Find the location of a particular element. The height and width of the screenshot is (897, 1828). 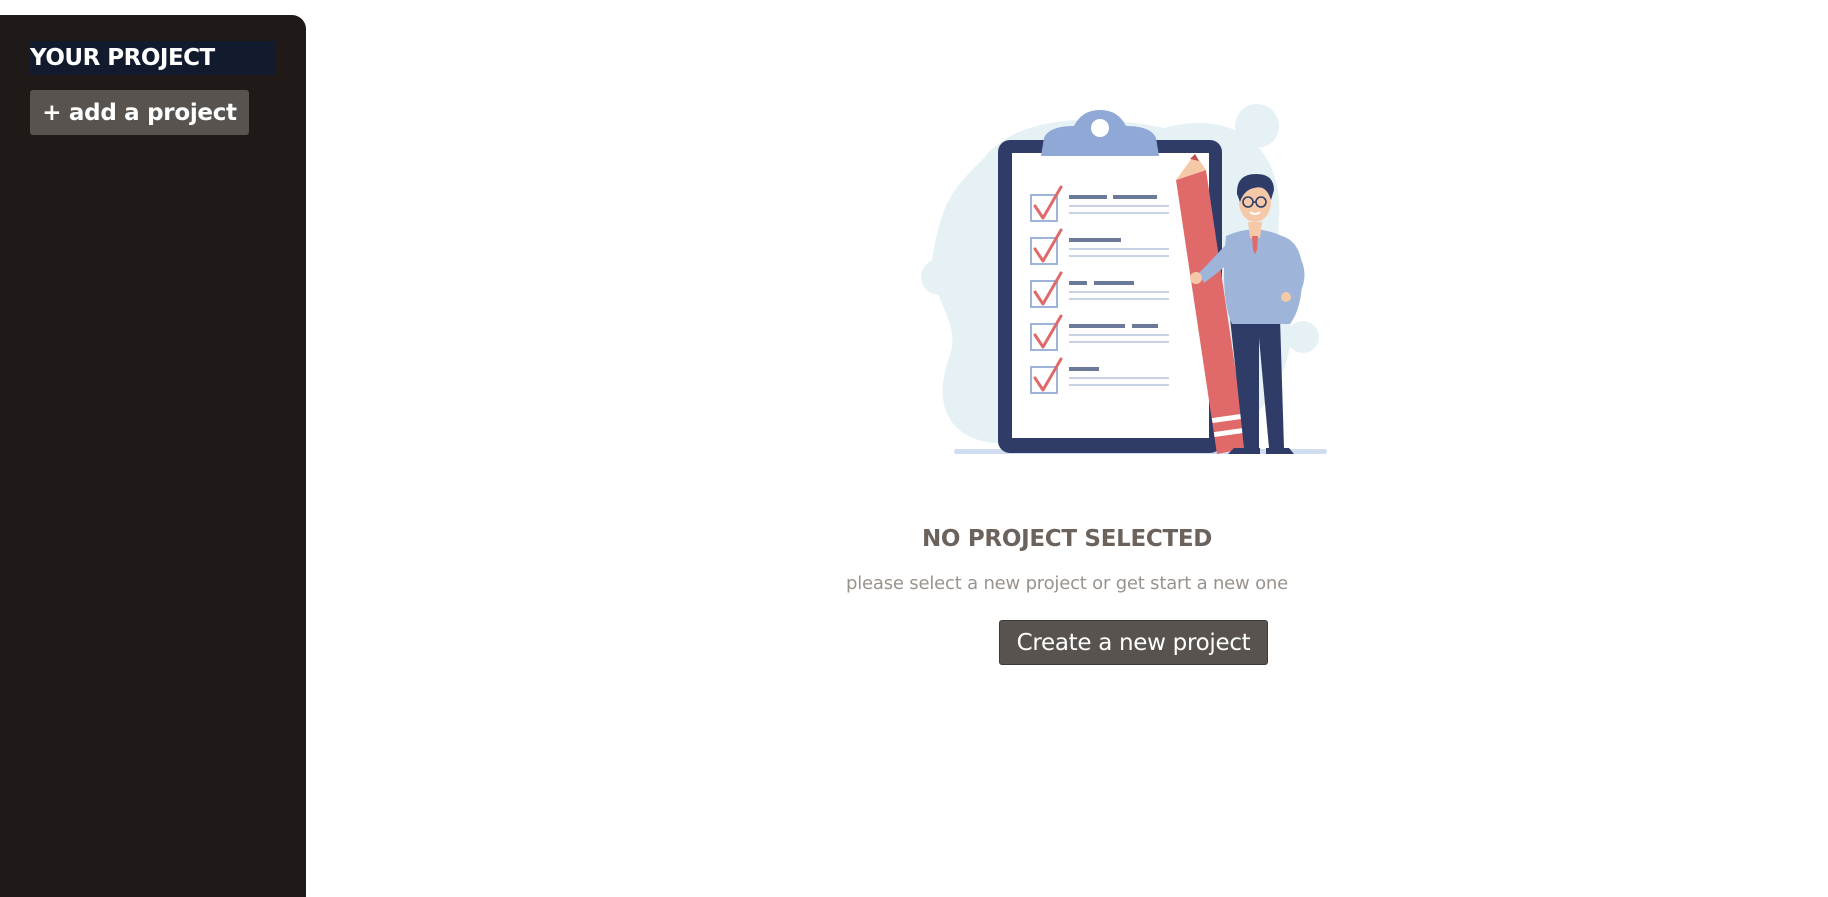

empty-state-title: NO PROJECT SELECTED is located at coordinates (1067, 539).